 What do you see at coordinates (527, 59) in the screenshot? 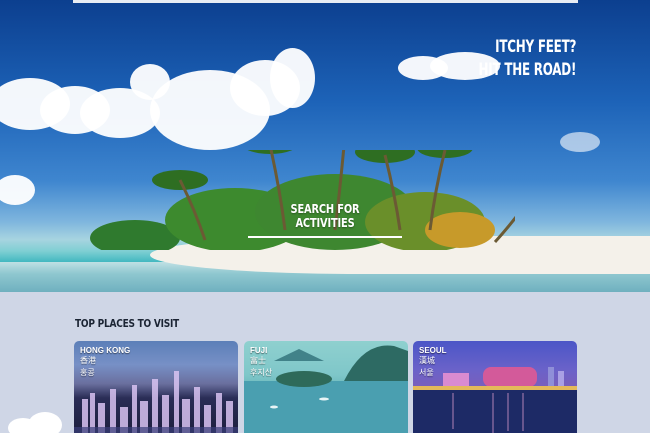
I see `hero-tagline: ITCHY FEET? HIT THE ROAD!` at bounding box center [527, 59].